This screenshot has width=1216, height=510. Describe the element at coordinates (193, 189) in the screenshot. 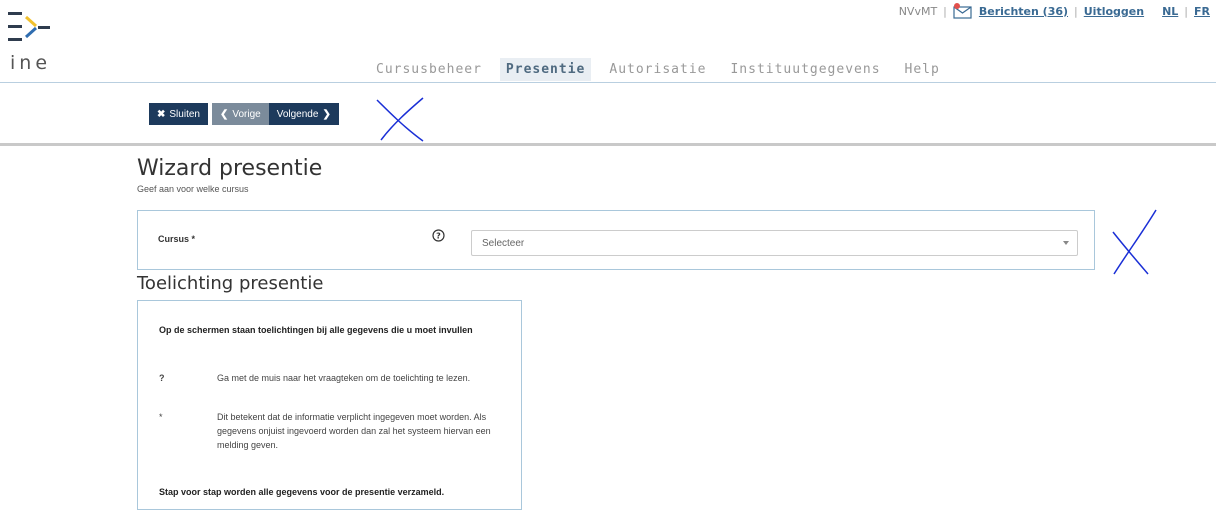

I see `page-subtitle: Geef aan voor welke cursus` at that location.